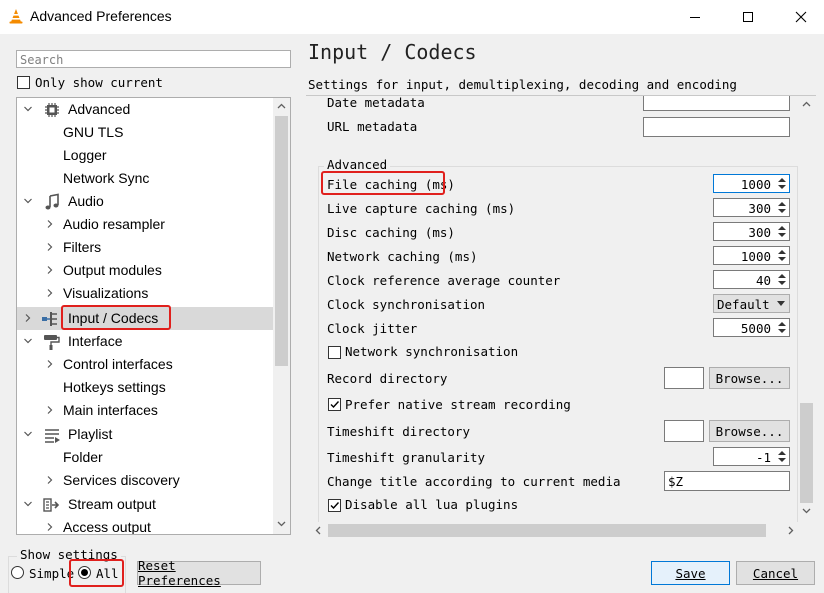  I want to click on close-icon, so click(801, 17).